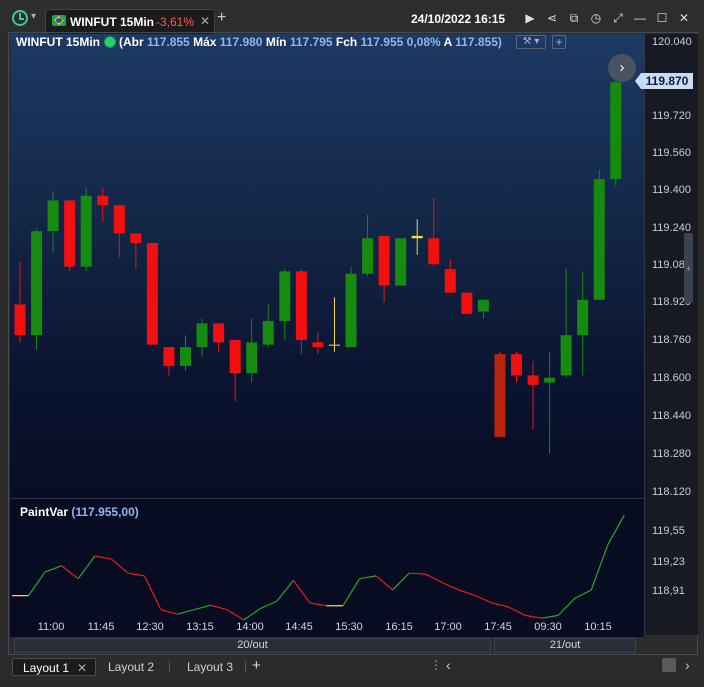  I want to click on layout-tab-2: Layout 2, so click(131, 667).